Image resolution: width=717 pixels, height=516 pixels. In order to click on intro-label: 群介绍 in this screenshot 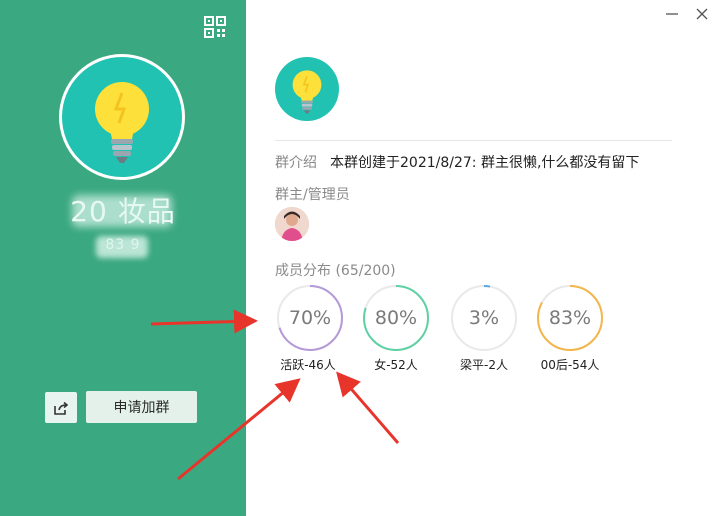, I will do `click(296, 163)`.